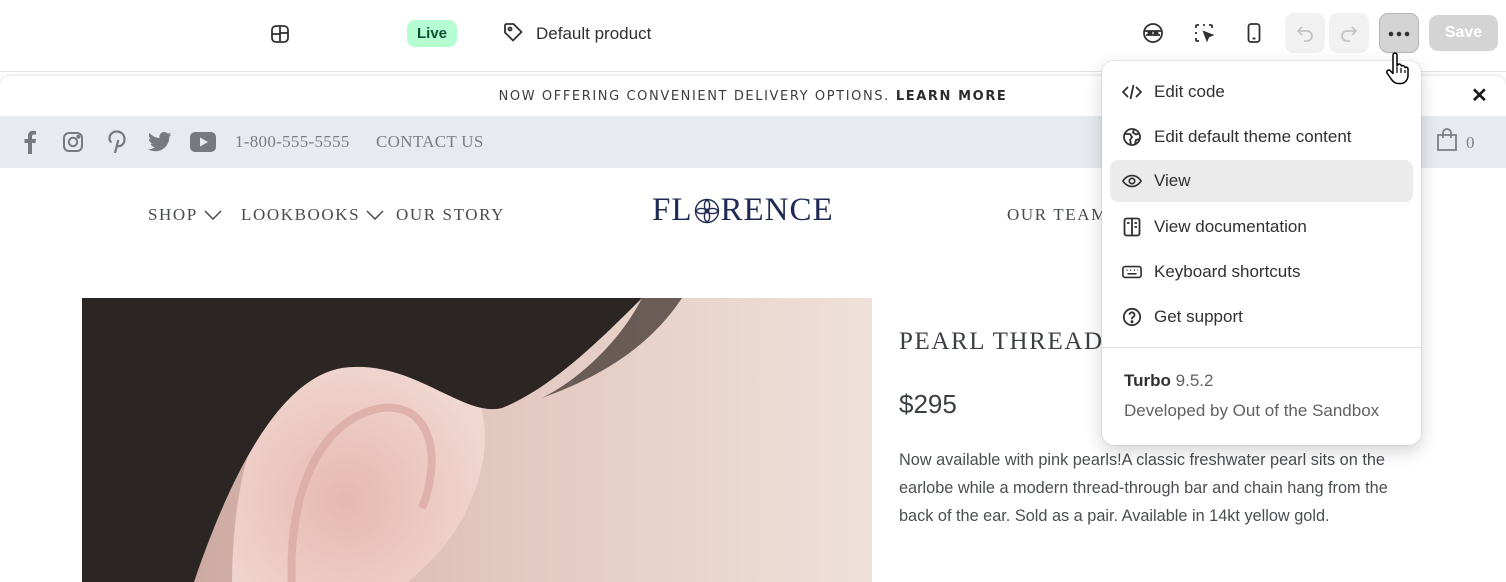 This screenshot has height=582, width=1506. I want to click on menu-item-label: View documentation, so click(1230, 226).